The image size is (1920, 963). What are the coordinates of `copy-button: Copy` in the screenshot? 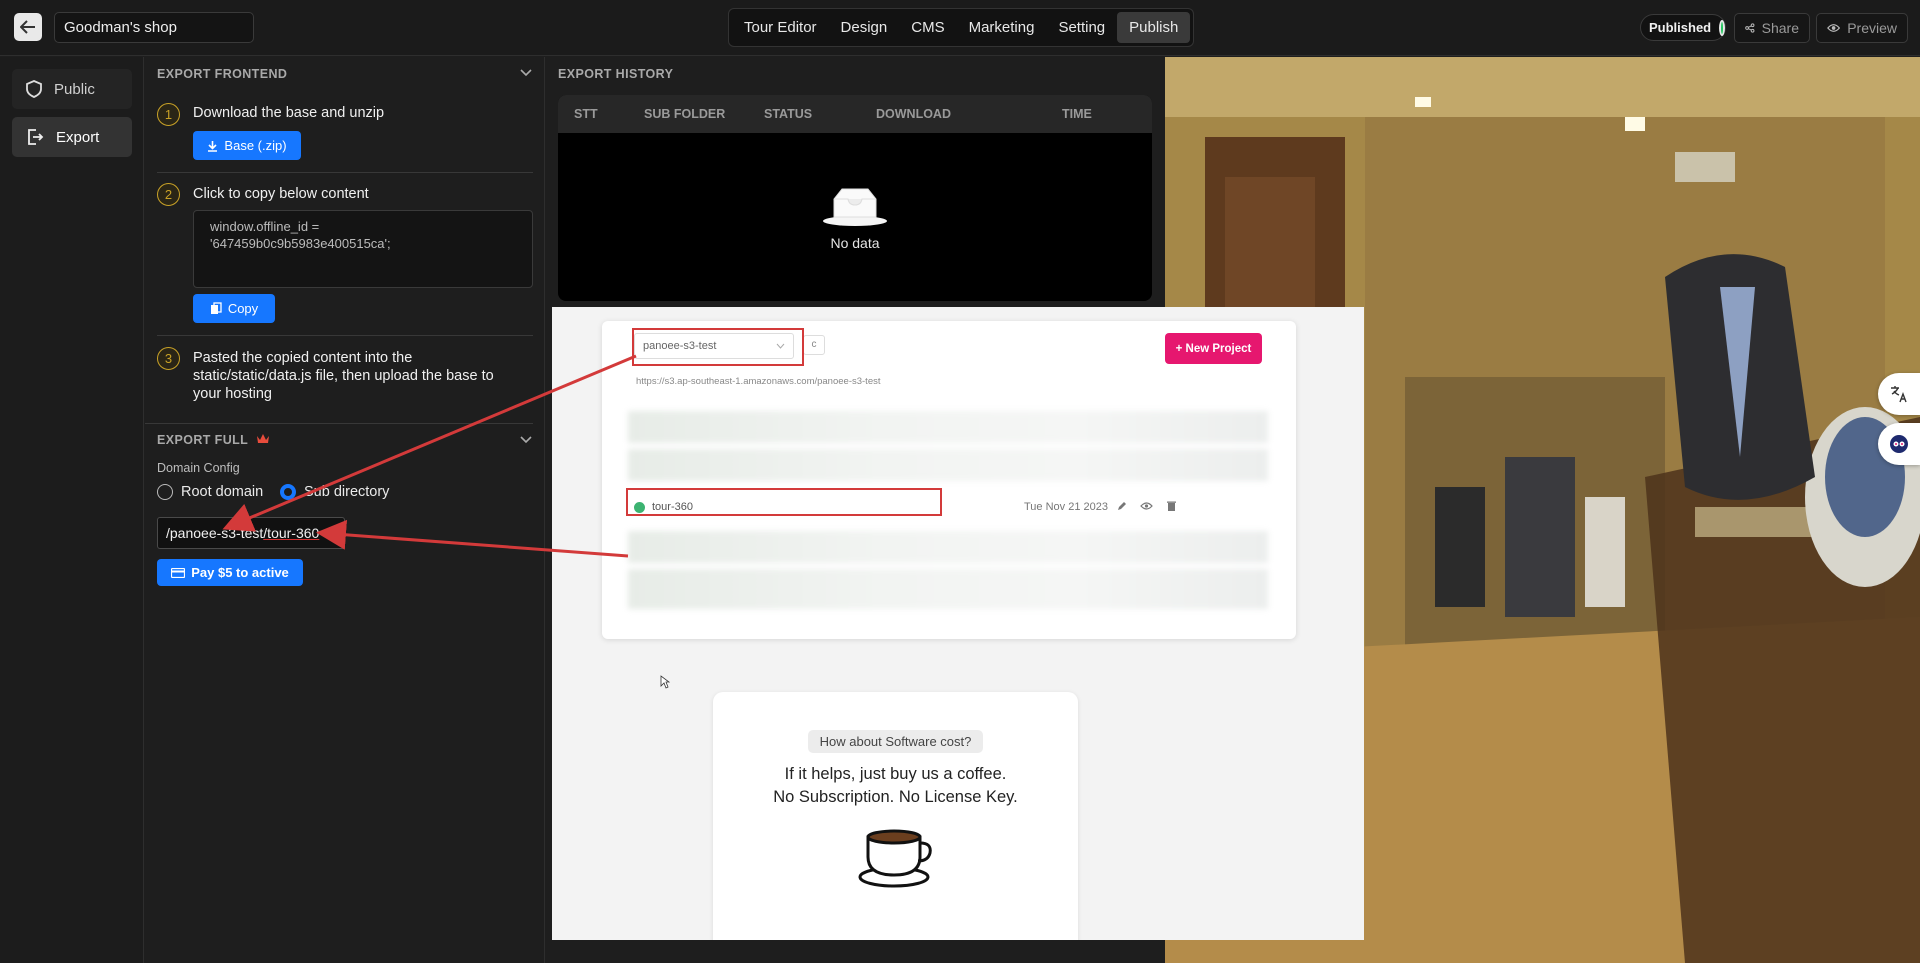 It's located at (234, 308).